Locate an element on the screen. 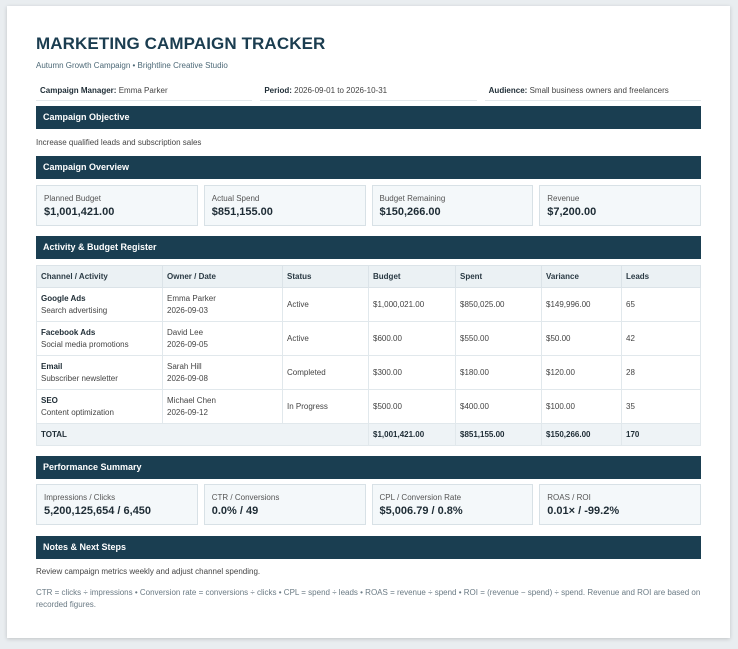  owner-name: Michael Chen is located at coordinates (191, 400).